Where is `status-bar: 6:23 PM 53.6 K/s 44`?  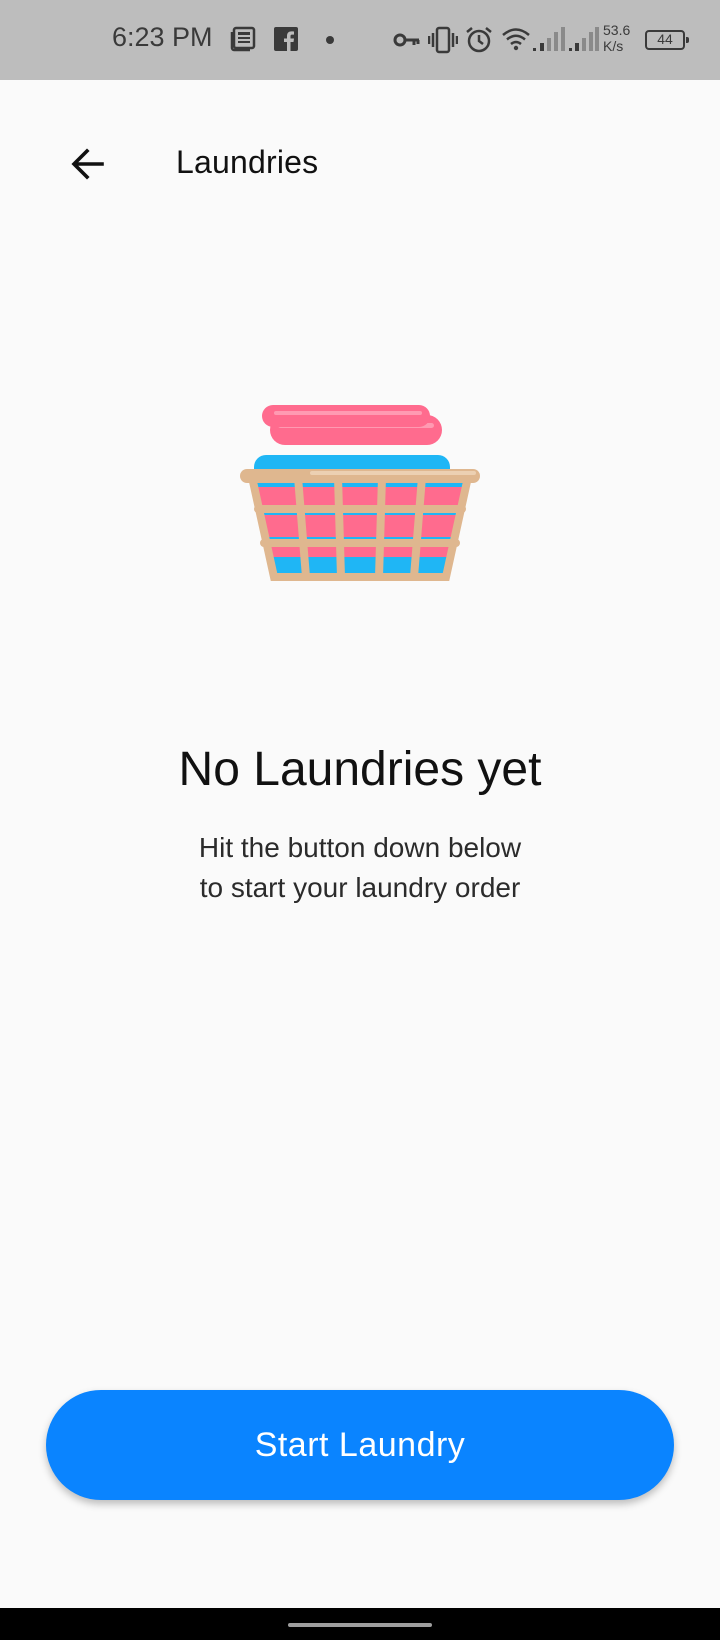
status-bar: 6:23 PM 53.6 K/s 44 is located at coordinates (360, 40).